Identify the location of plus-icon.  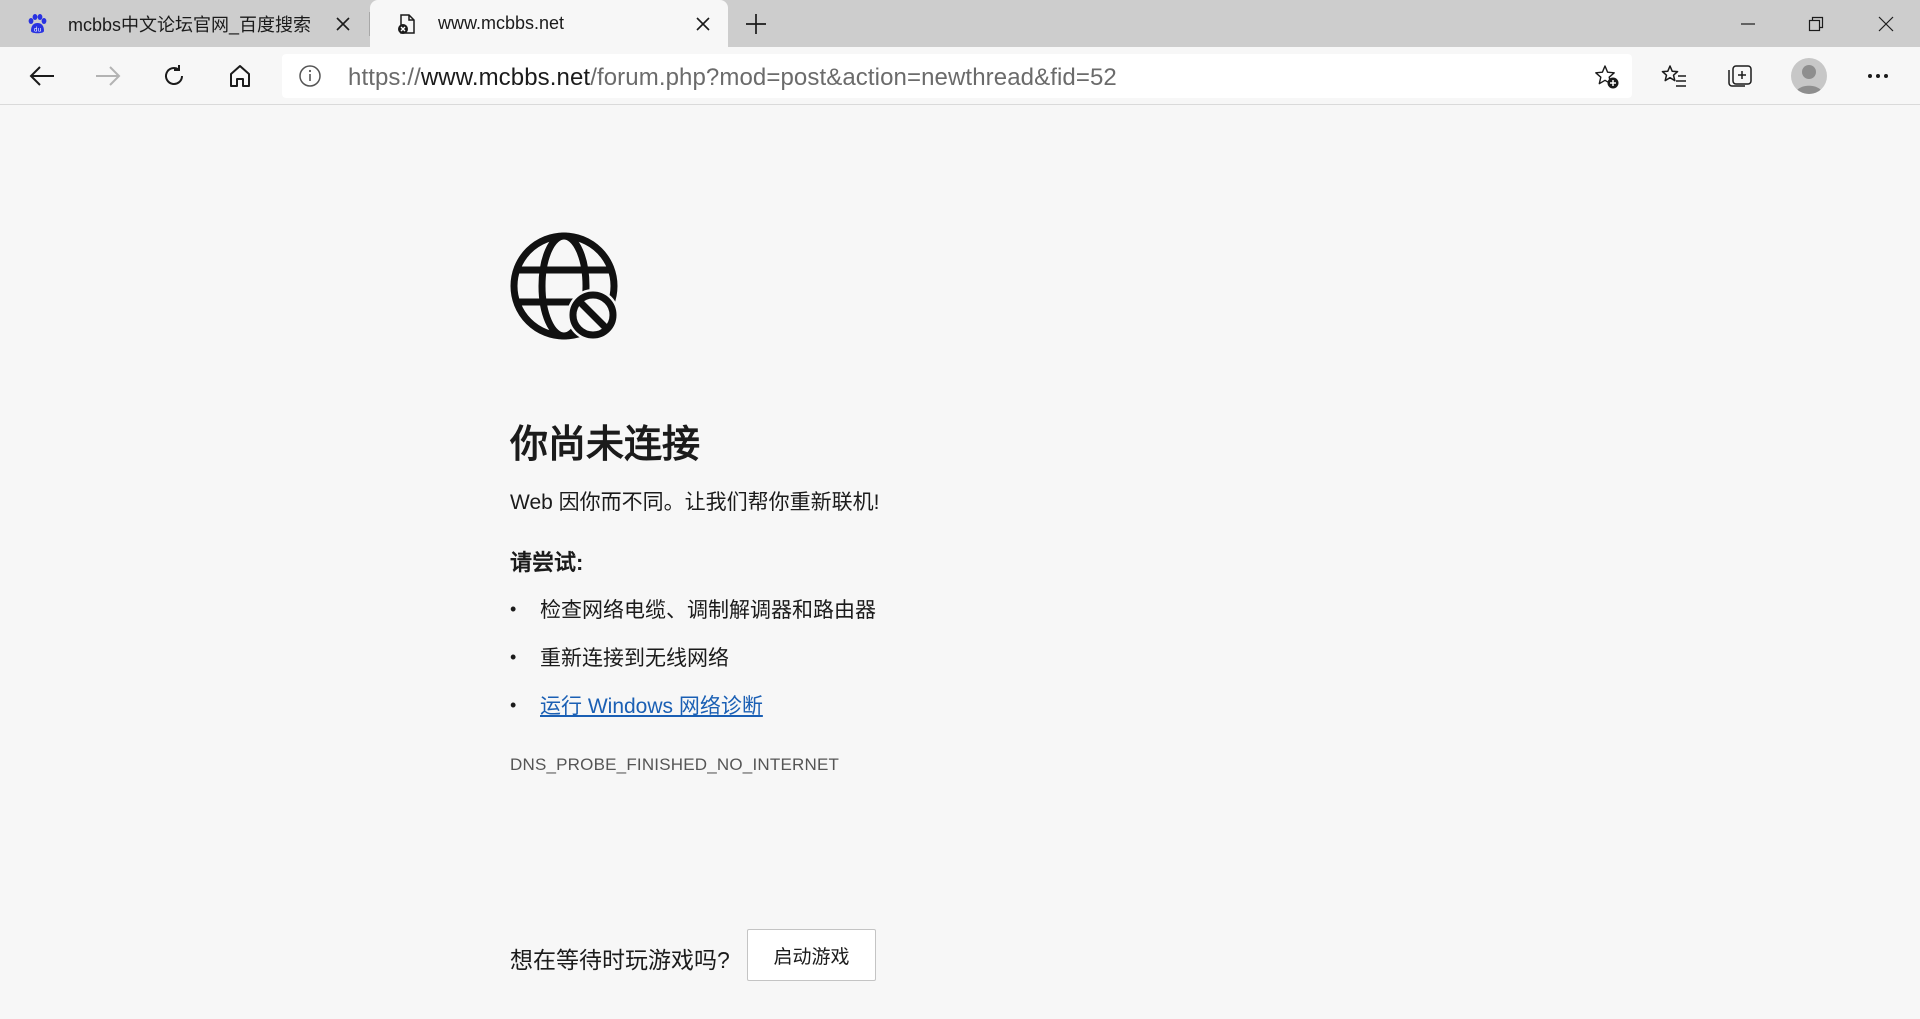
(756, 24).